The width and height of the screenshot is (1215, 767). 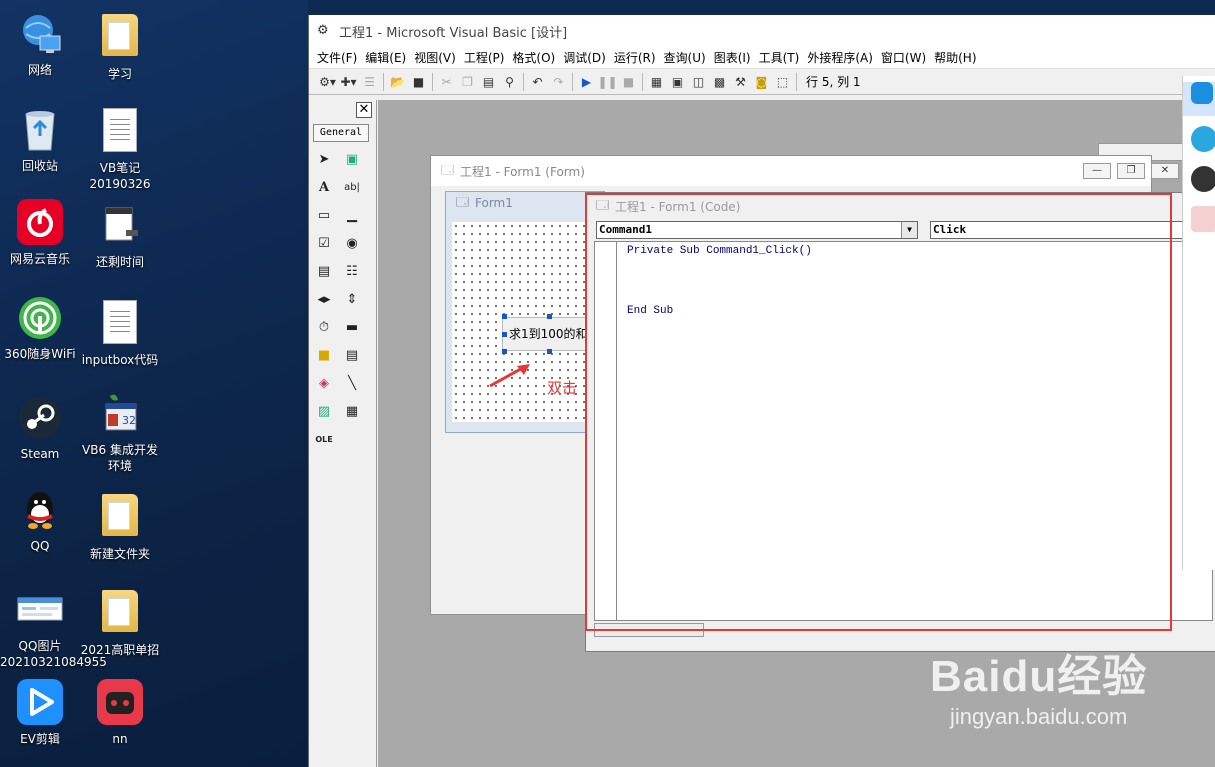 I want to click on desktop-icon-recycle-bin: 回收站, so click(x=40, y=140).